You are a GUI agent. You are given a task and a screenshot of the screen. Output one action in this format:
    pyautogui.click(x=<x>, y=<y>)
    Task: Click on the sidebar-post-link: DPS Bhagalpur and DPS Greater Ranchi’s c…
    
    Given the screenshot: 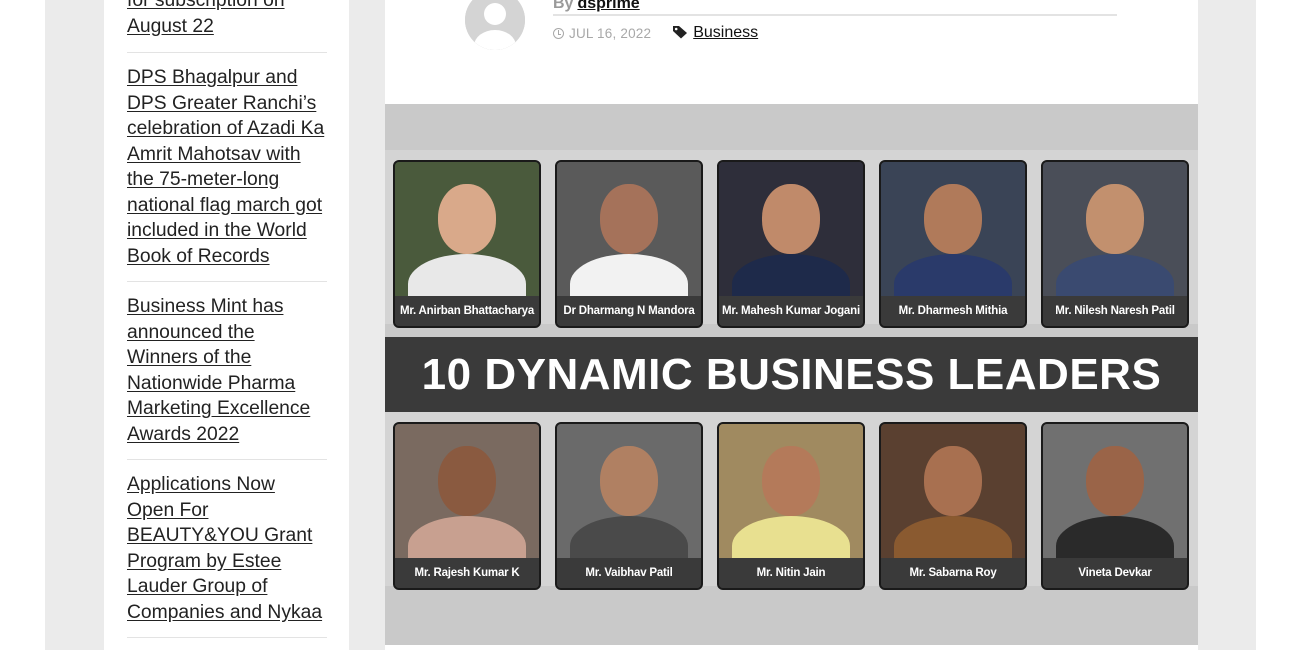 What is the action you would take?
    pyautogui.click(x=227, y=167)
    